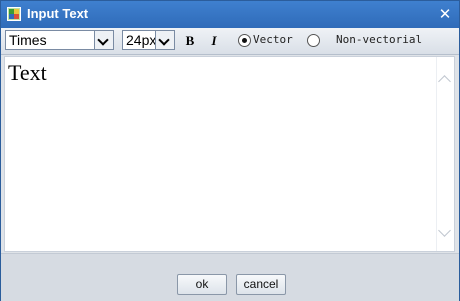 The height and width of the screenshot is (301, 460). Describe the element at coordinates (273, 40) in the screenshot. I see `vector-radio-label: Vector` at that location.